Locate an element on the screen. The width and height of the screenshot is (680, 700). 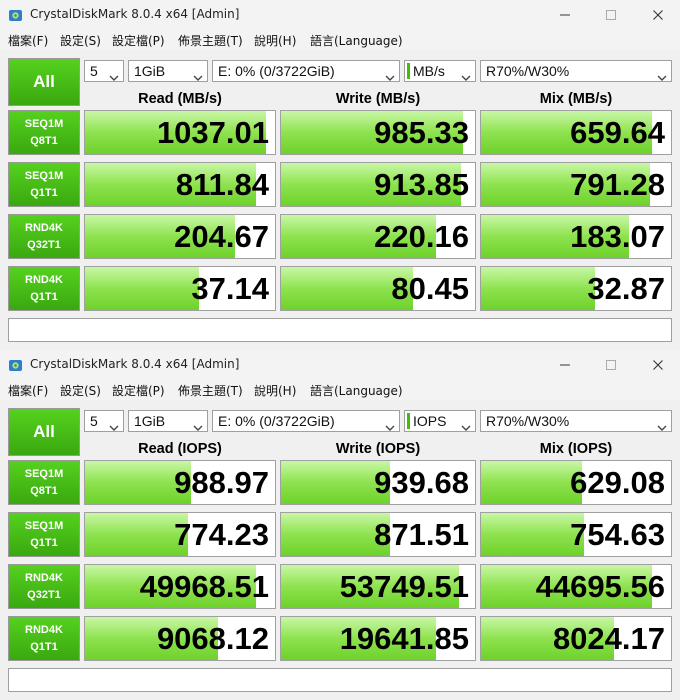
column-header: Write (IOPS) is located at coordinates (378, 449).